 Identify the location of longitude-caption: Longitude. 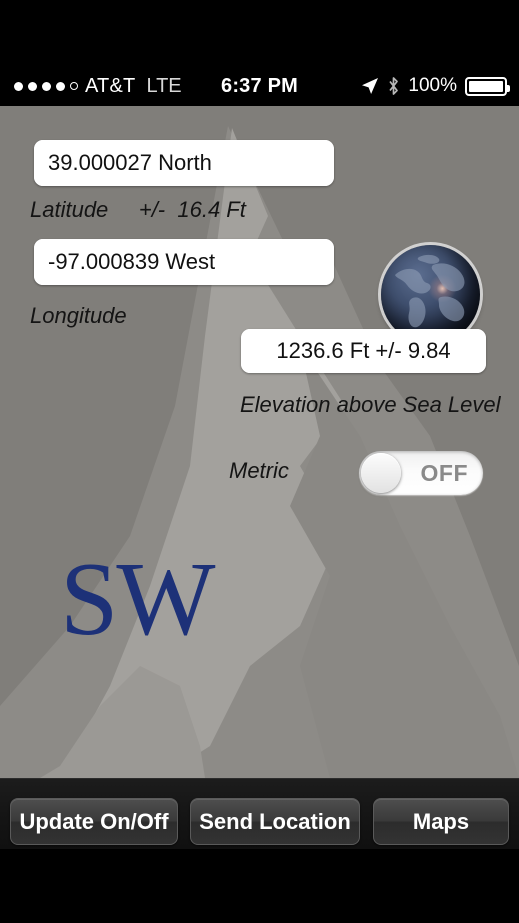
(78, 315).